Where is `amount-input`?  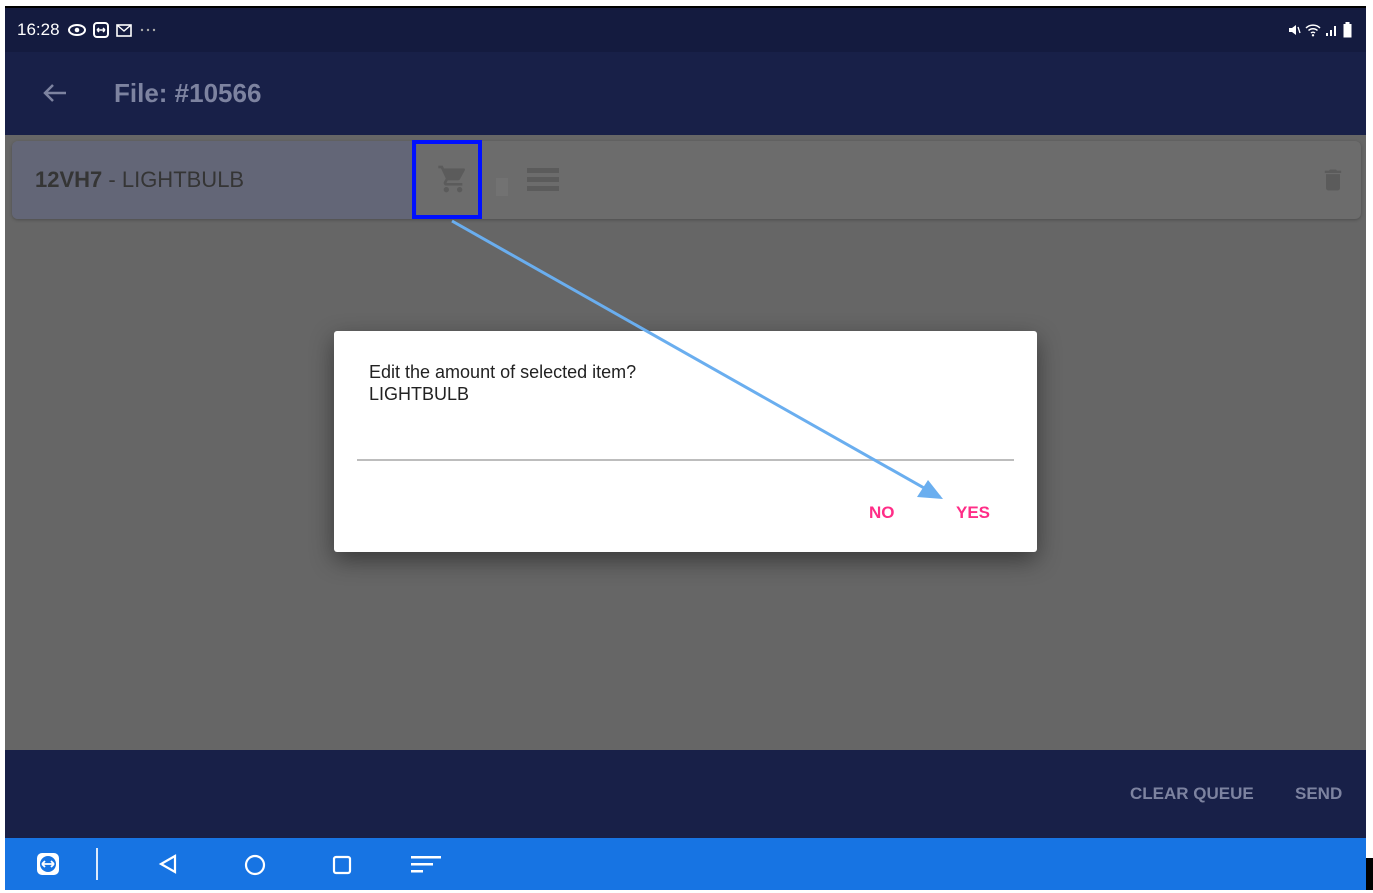
amount-input is located at coordinates (685, 460).